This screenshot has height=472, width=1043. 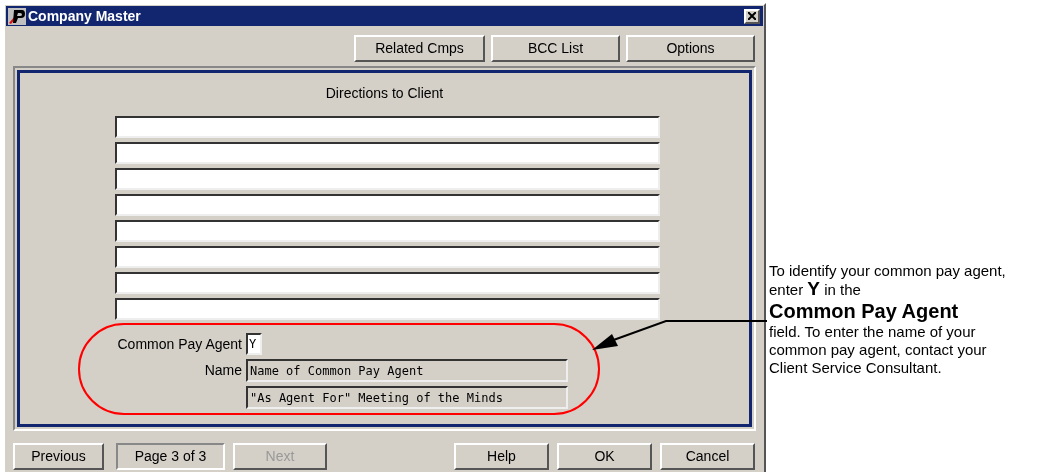 I want to click on callout-text: field. To enter the name of your common pay agent, contact your Client Service Consultant., so click(x=878, y=350).